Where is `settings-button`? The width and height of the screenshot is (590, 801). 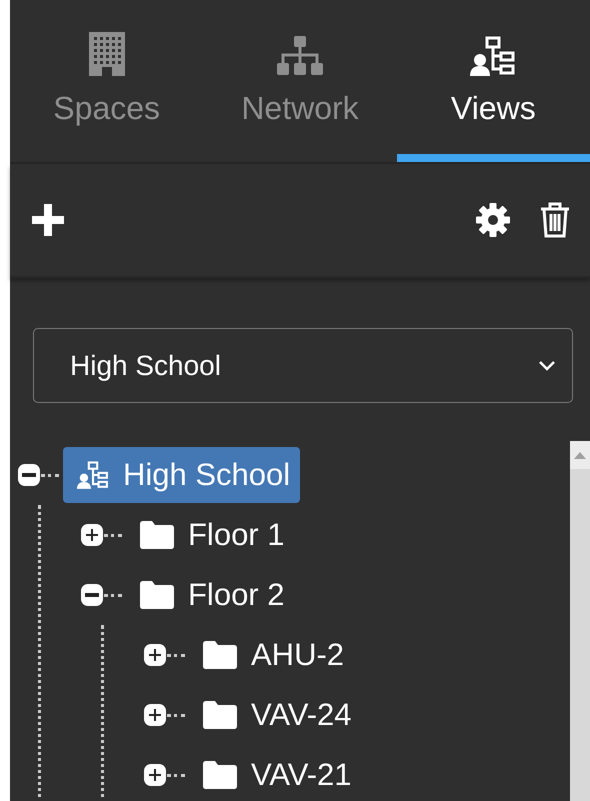
settings-button is located at coordinates (493, 220).